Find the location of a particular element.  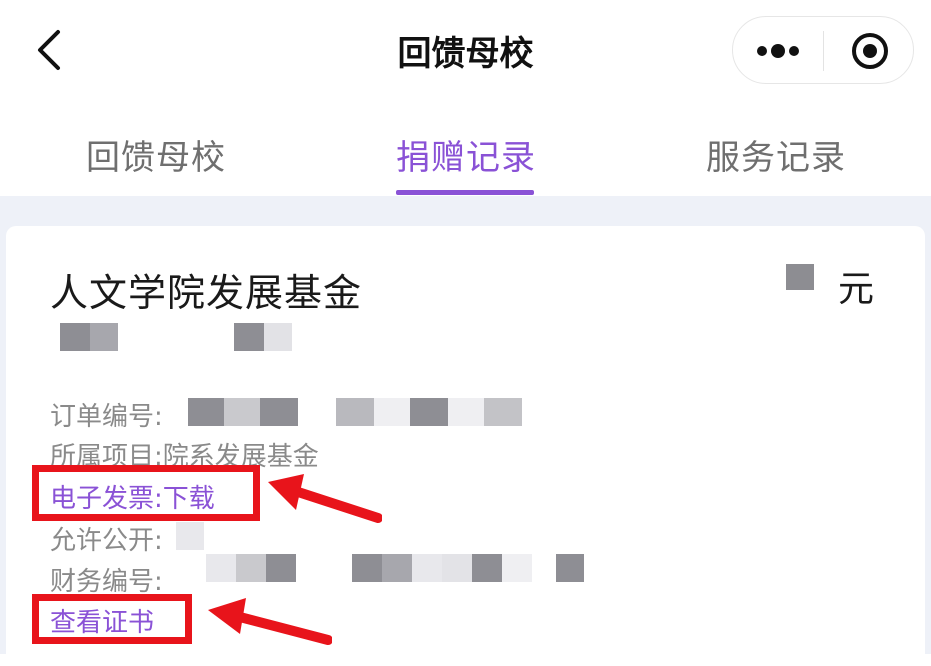

public-row: 允许公开: is located at coordinates (106, 538).